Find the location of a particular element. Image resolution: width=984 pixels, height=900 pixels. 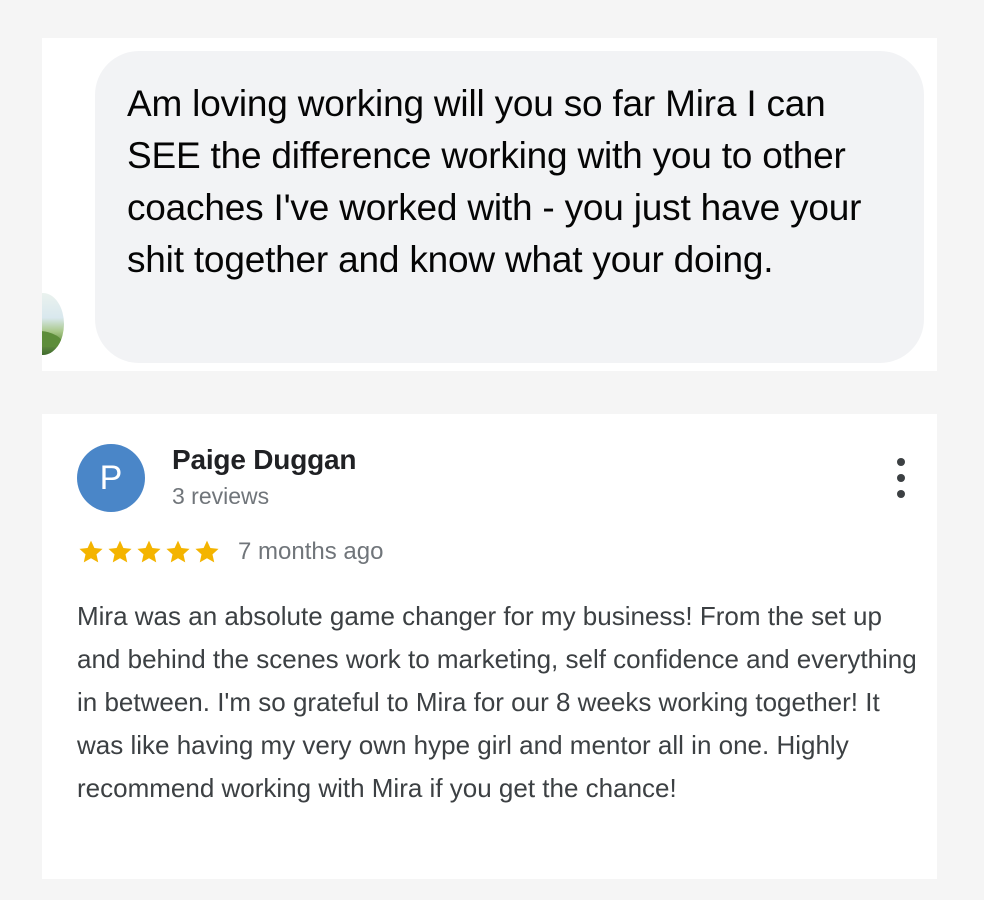

reviewer-avatar: P is located at coordinates (111, 478).